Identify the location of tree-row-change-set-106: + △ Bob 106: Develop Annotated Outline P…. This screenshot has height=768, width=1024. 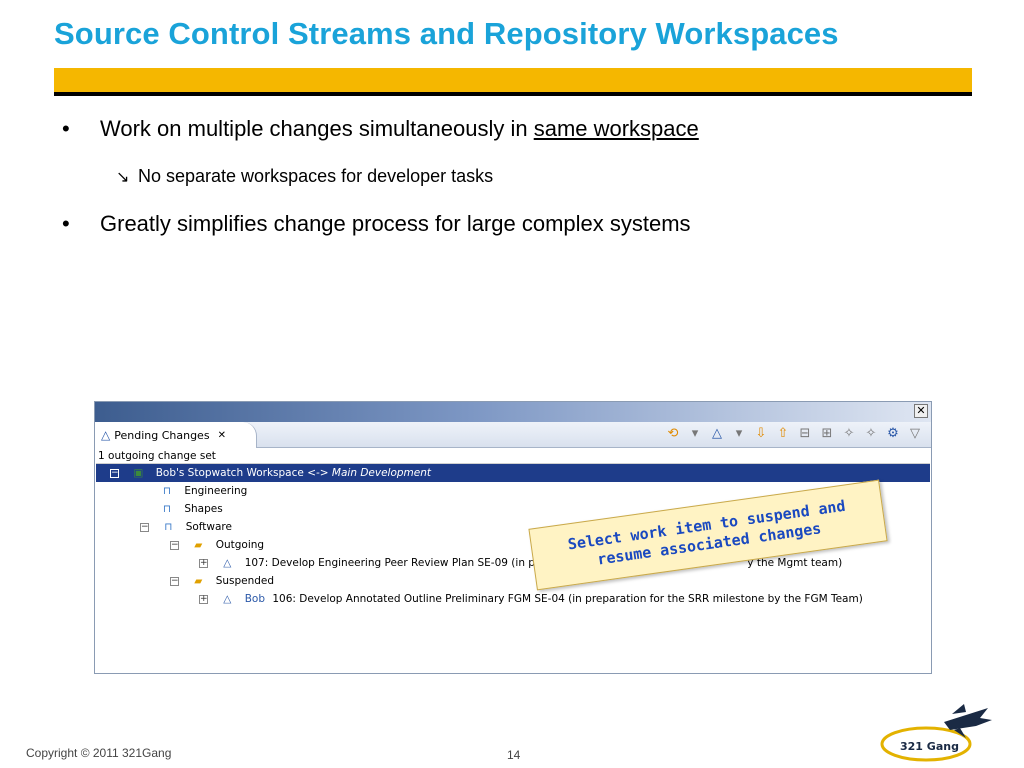
(513, 599).